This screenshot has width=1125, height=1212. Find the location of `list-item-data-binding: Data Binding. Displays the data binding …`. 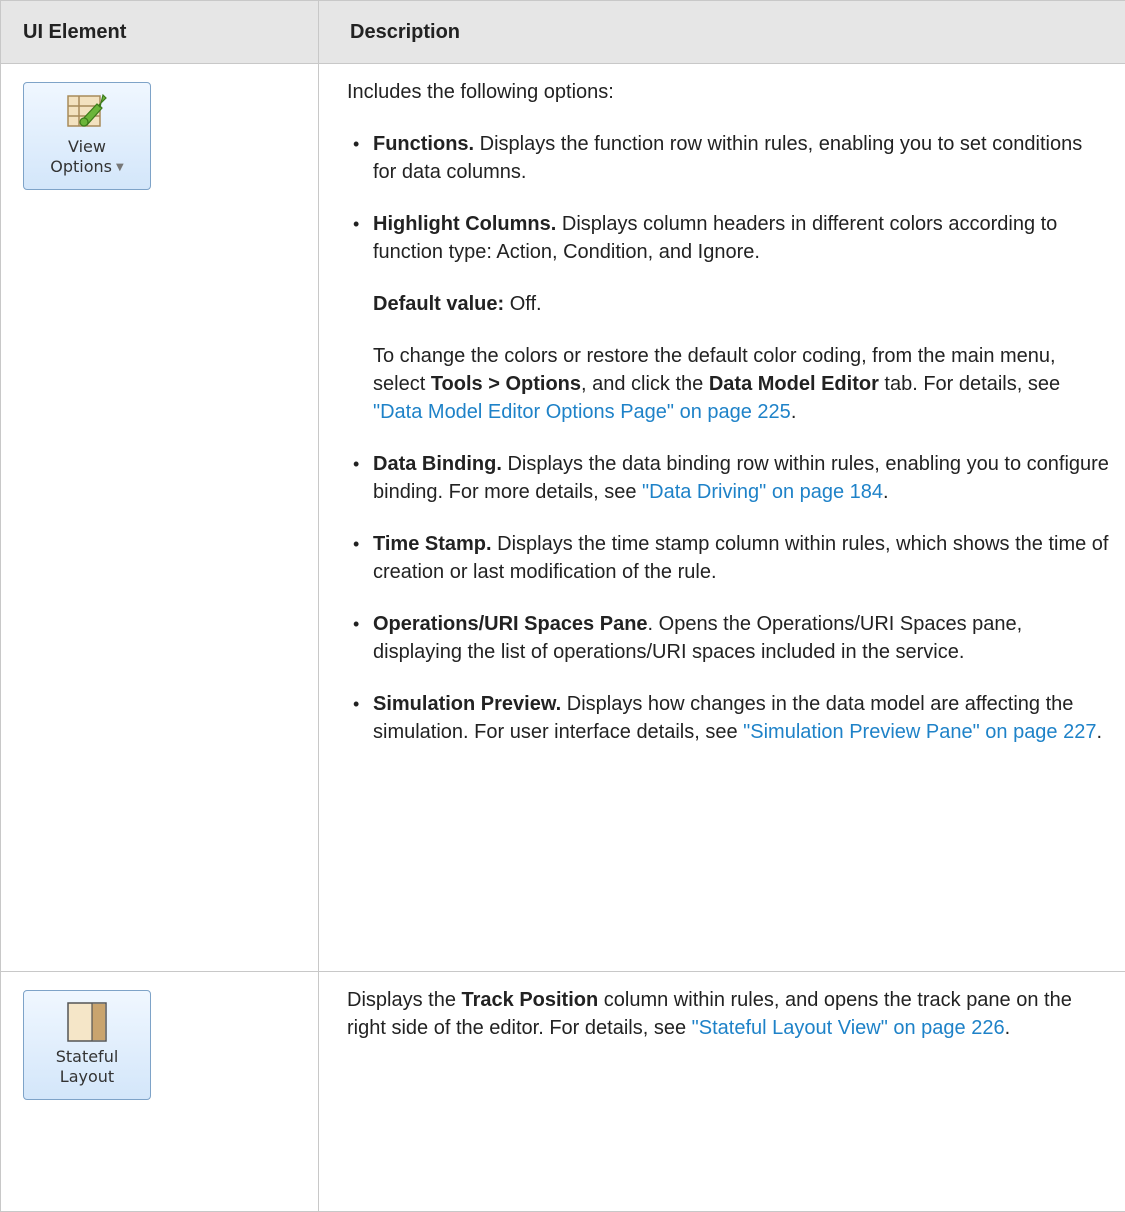

list-item-data-binding: Data Binding. Displays the data binding … is located at coordinates (742, 478).